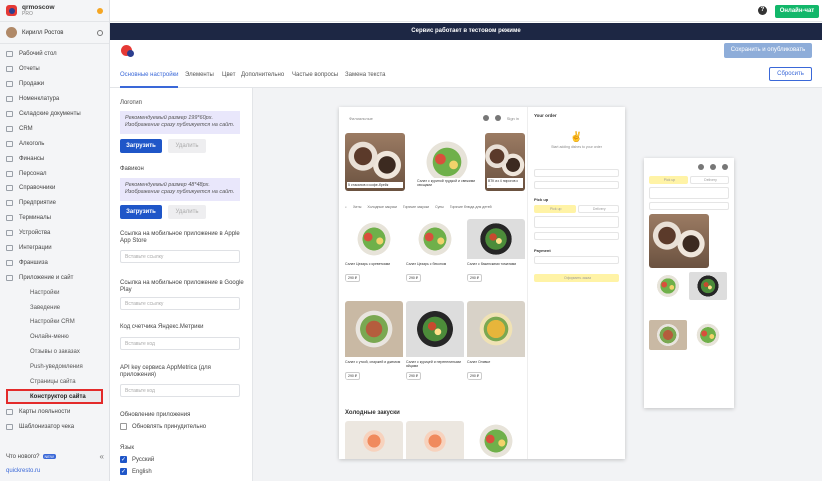 Image resolution: width=822 pixels, height=481 pixels. Describe the element at coordinates (149, 75) in the screenshot. I see `tab-main-settings: Основные настройки` at that location.